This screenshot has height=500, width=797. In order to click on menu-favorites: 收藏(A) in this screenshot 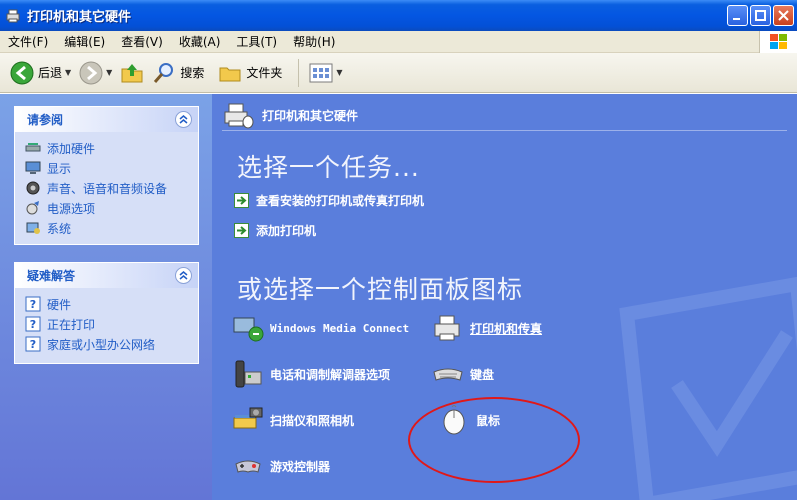, I will do `click(200, 41)`.